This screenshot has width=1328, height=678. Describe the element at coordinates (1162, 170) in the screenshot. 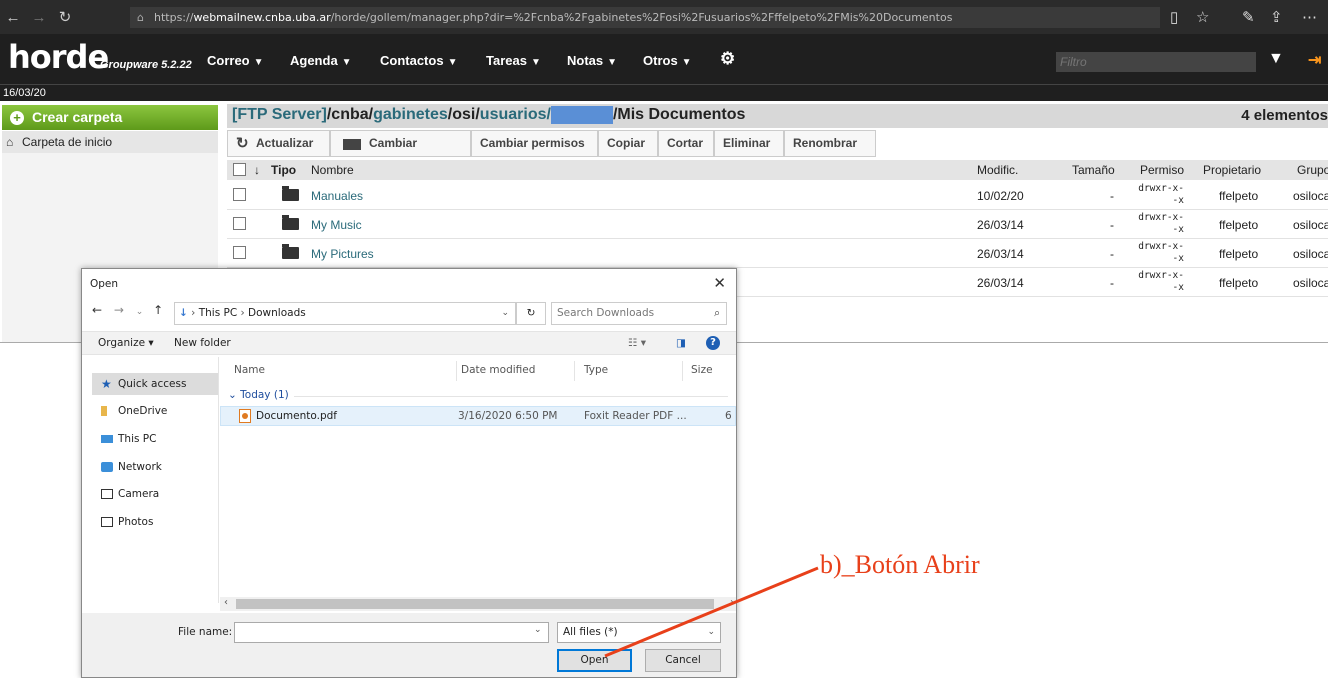

I see `col-permission: Permiso` at that location.